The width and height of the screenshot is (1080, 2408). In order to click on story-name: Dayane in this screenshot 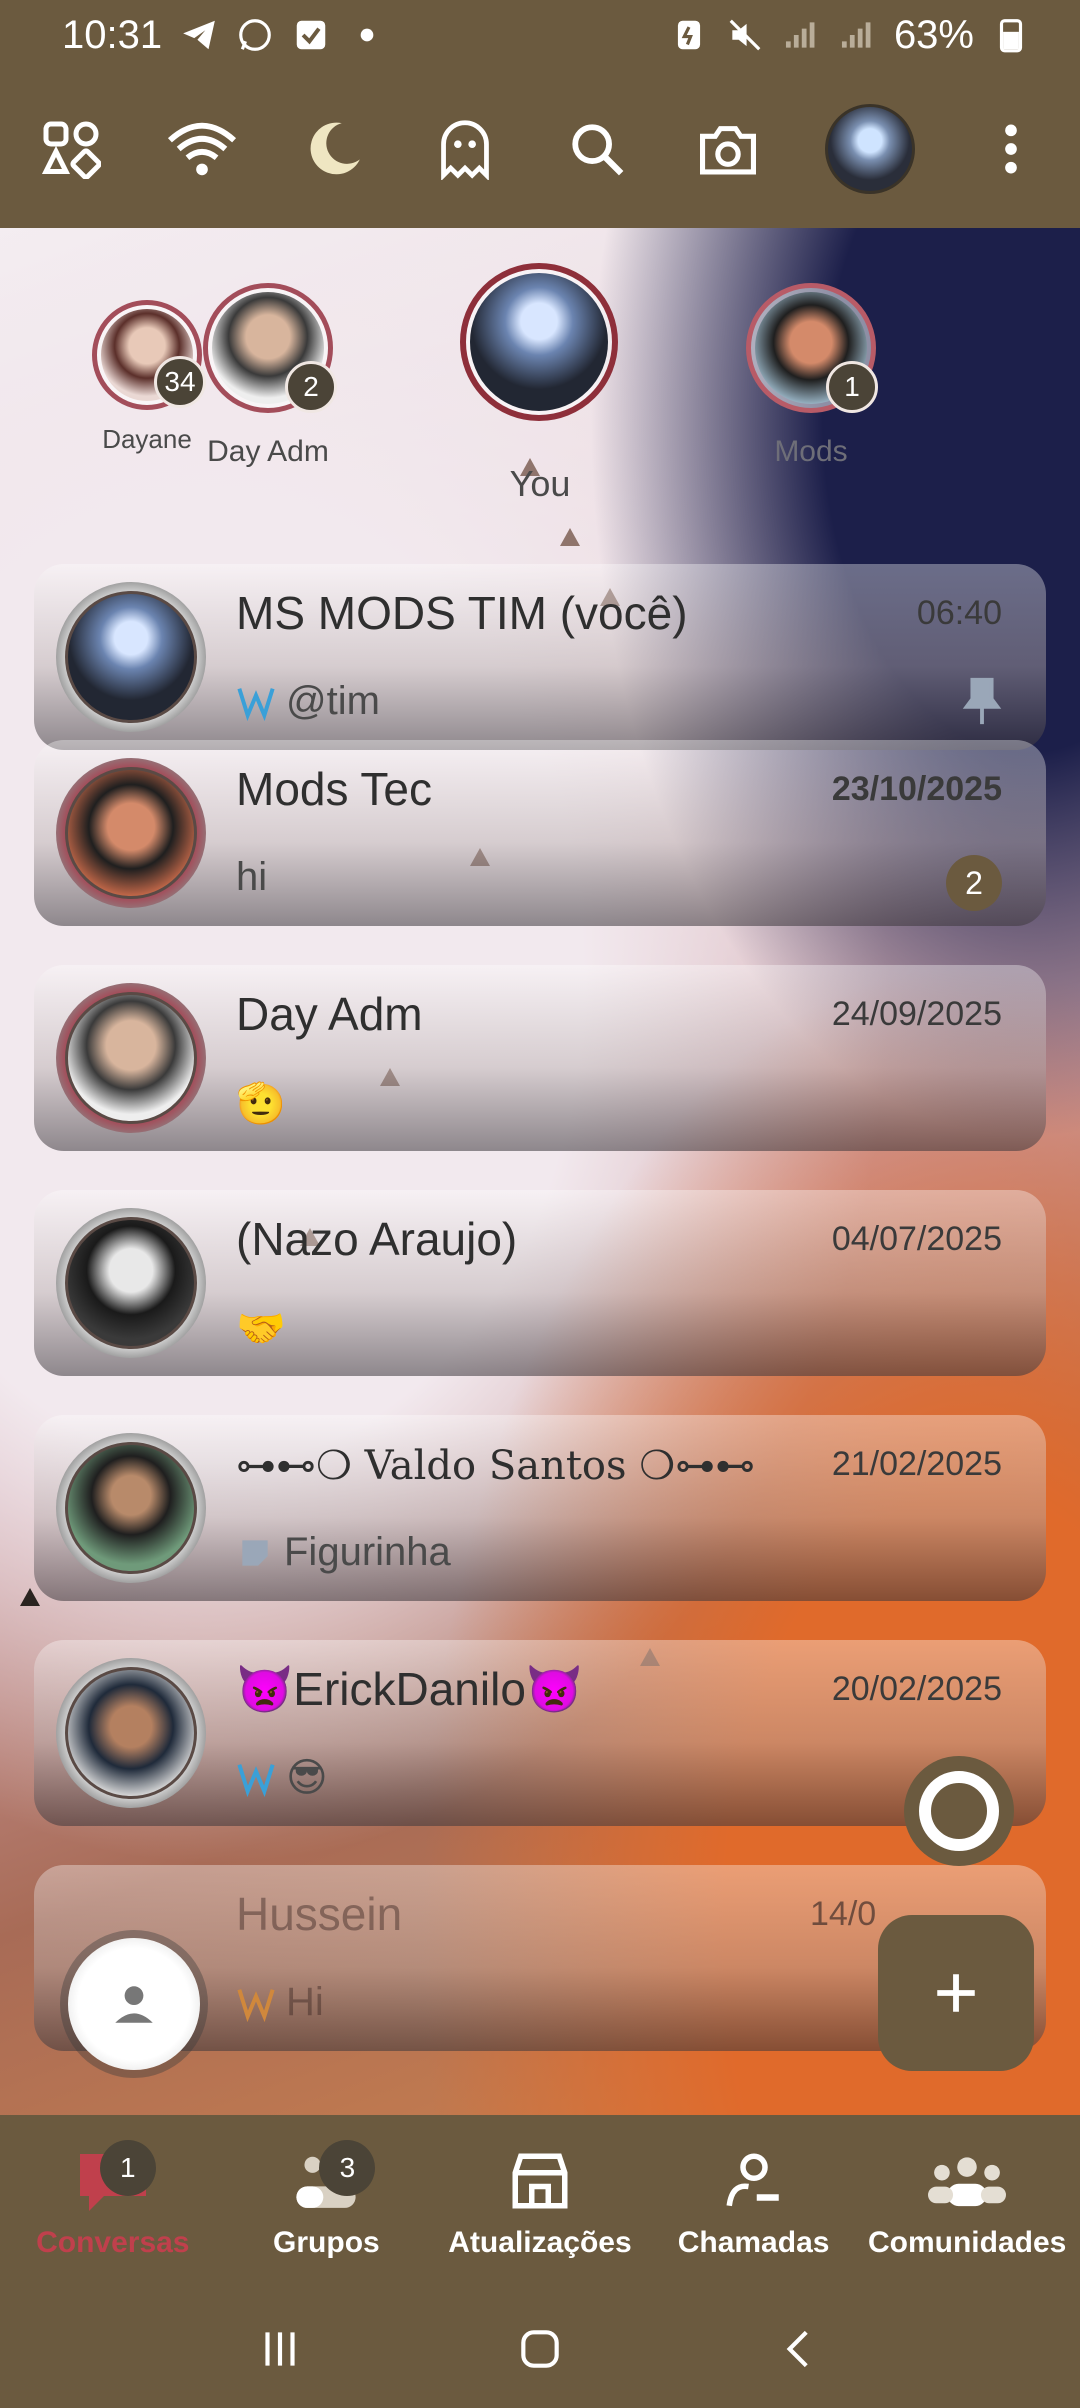, I will do `click(147, 439)`.